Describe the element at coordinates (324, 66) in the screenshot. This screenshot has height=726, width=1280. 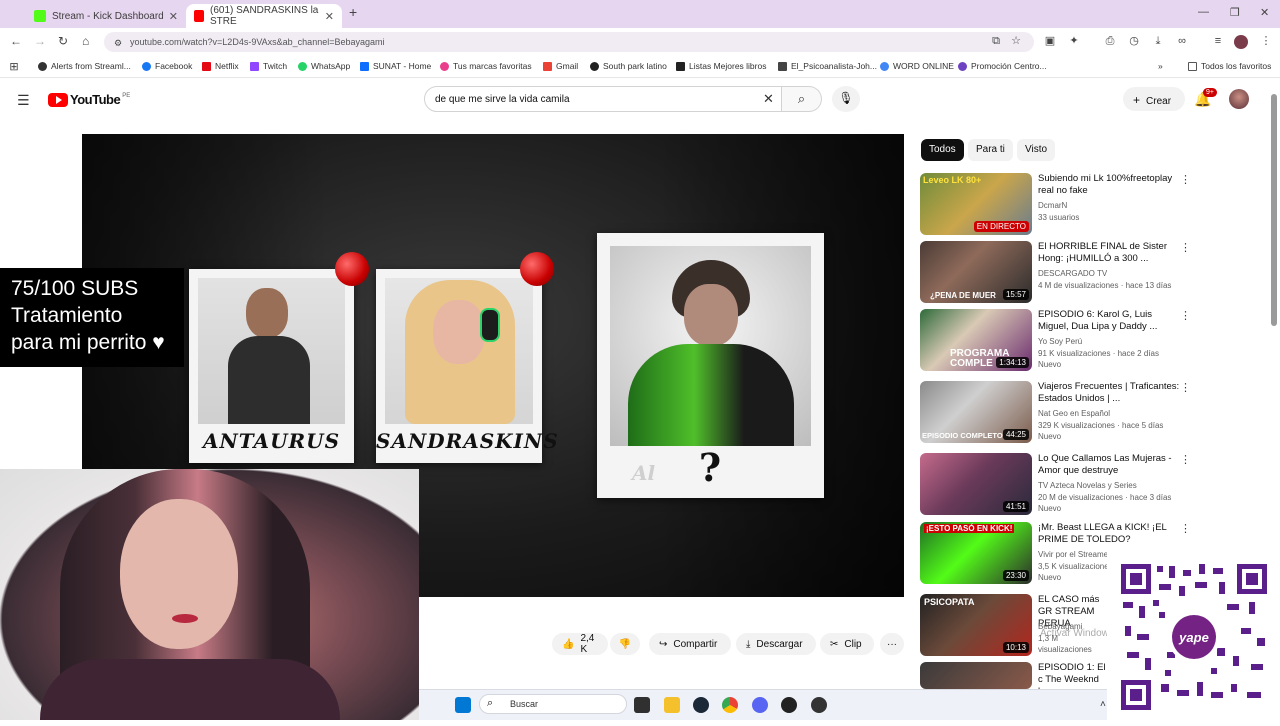
I see `bookmark-item: WhatsApp` at that location.